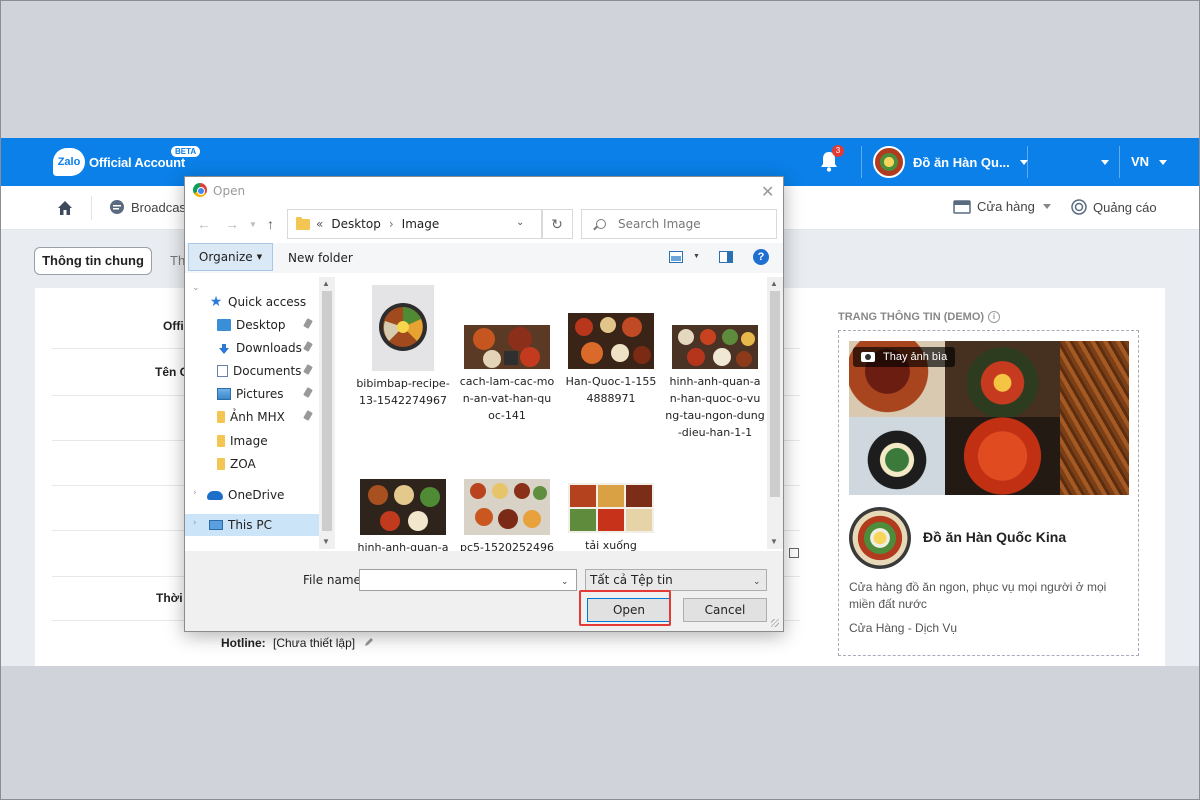 Image resolution: width=1200 pixels, height=800 pixels. What do you see at coordinates (356, 224) in the screenshot?
I see `path-segment-desktop: Desktop` at bounding box center [356, 224].